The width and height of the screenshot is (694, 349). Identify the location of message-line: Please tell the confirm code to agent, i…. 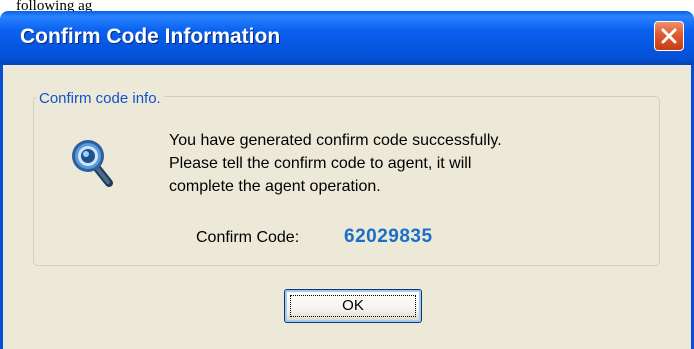
(320, 163).